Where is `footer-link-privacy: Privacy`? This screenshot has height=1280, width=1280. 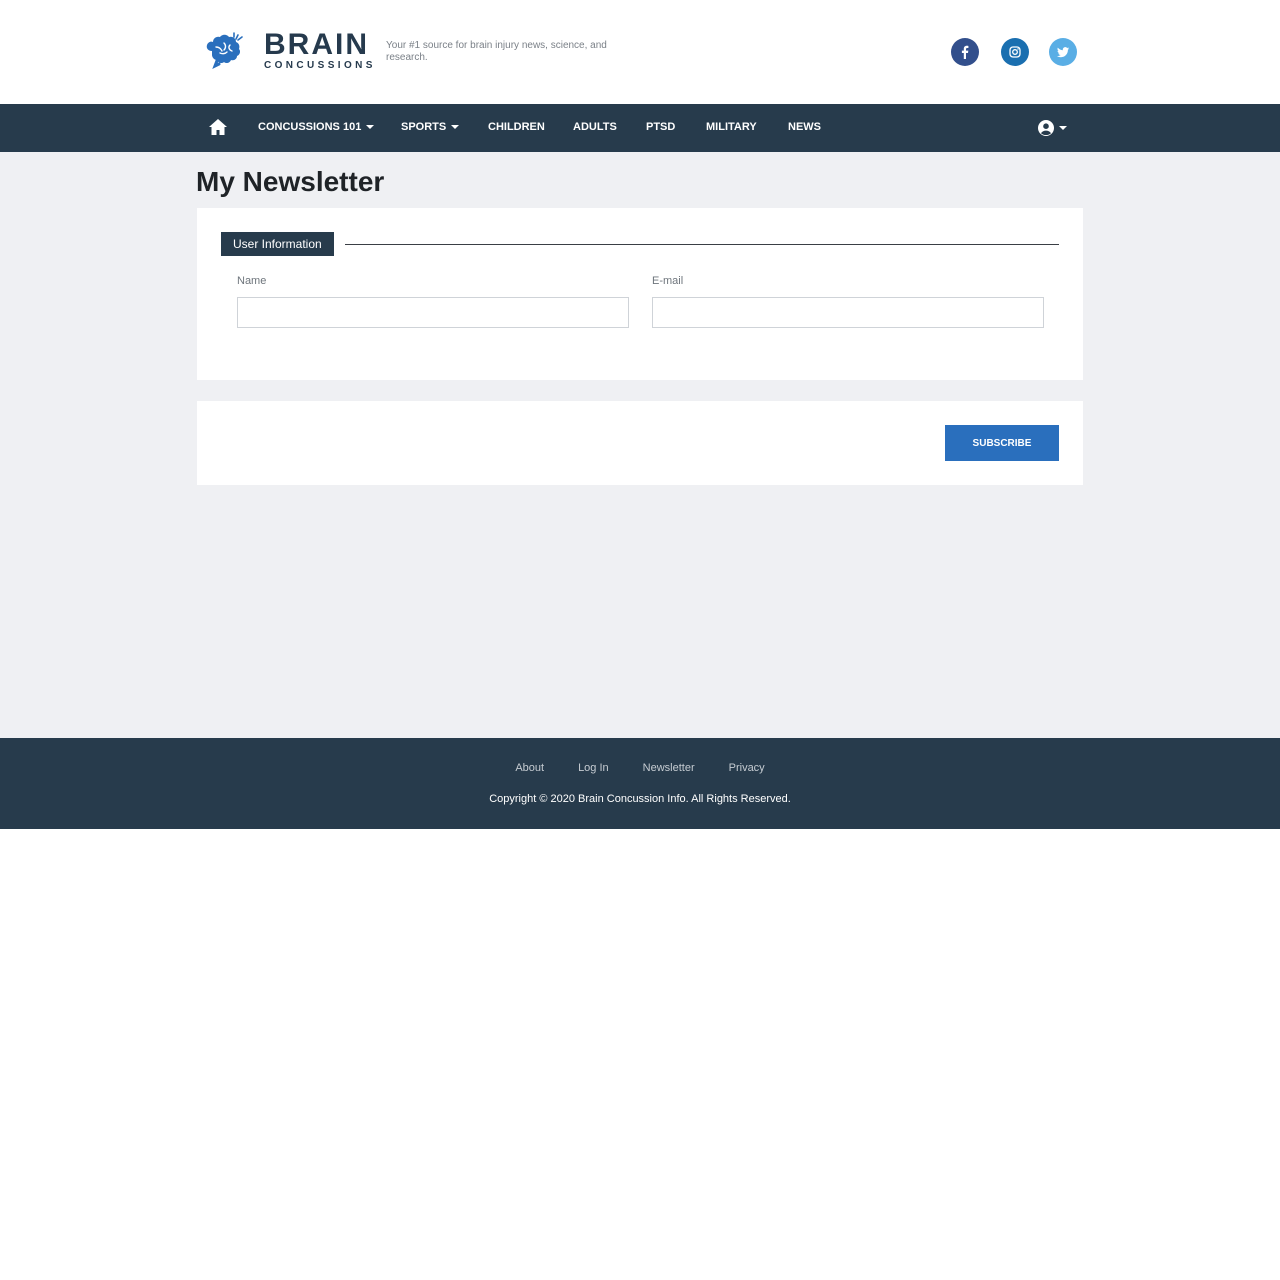 footer-link-privacy: Privacy is located at coordinates (747, 768).